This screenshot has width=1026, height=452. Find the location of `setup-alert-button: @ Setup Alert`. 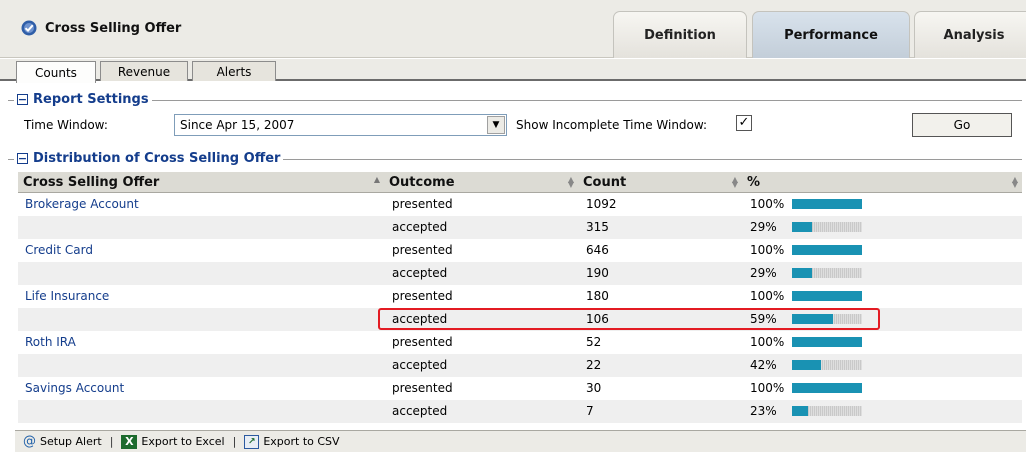

setup-alert-button: @ Setup Alert is located at coordinates (62, 441).